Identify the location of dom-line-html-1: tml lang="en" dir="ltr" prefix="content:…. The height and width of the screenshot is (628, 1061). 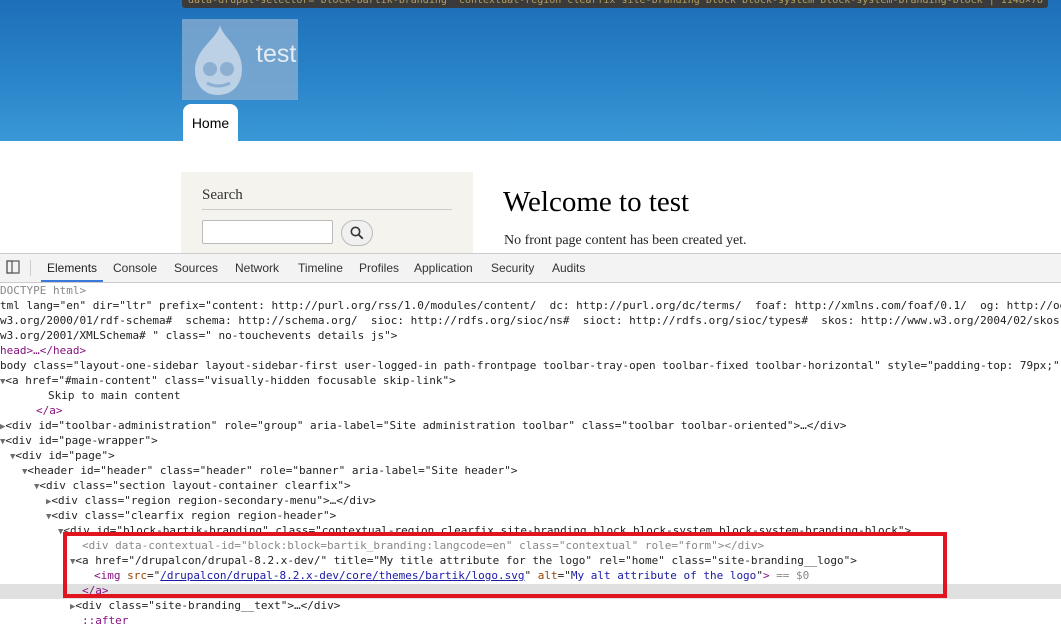
(530, 305).